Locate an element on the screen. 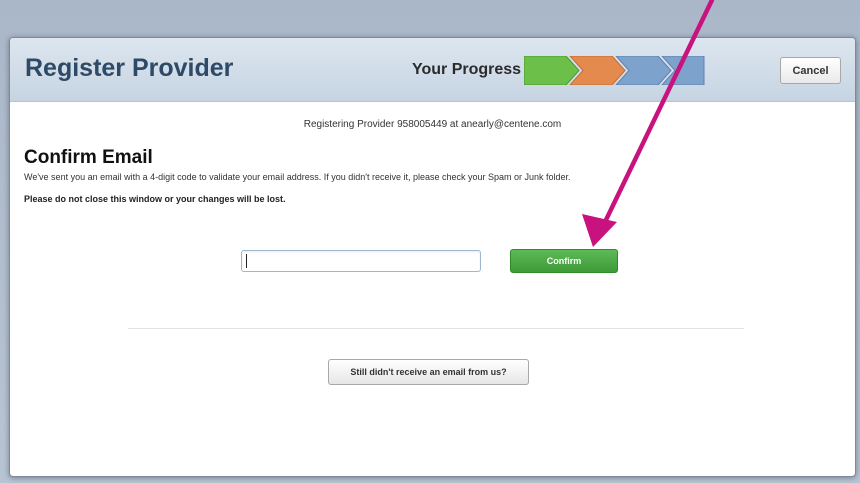 The height and width of the screenshot is (483, 860). registering-email: anearly@centene.com is located at coordinates (511, 124).